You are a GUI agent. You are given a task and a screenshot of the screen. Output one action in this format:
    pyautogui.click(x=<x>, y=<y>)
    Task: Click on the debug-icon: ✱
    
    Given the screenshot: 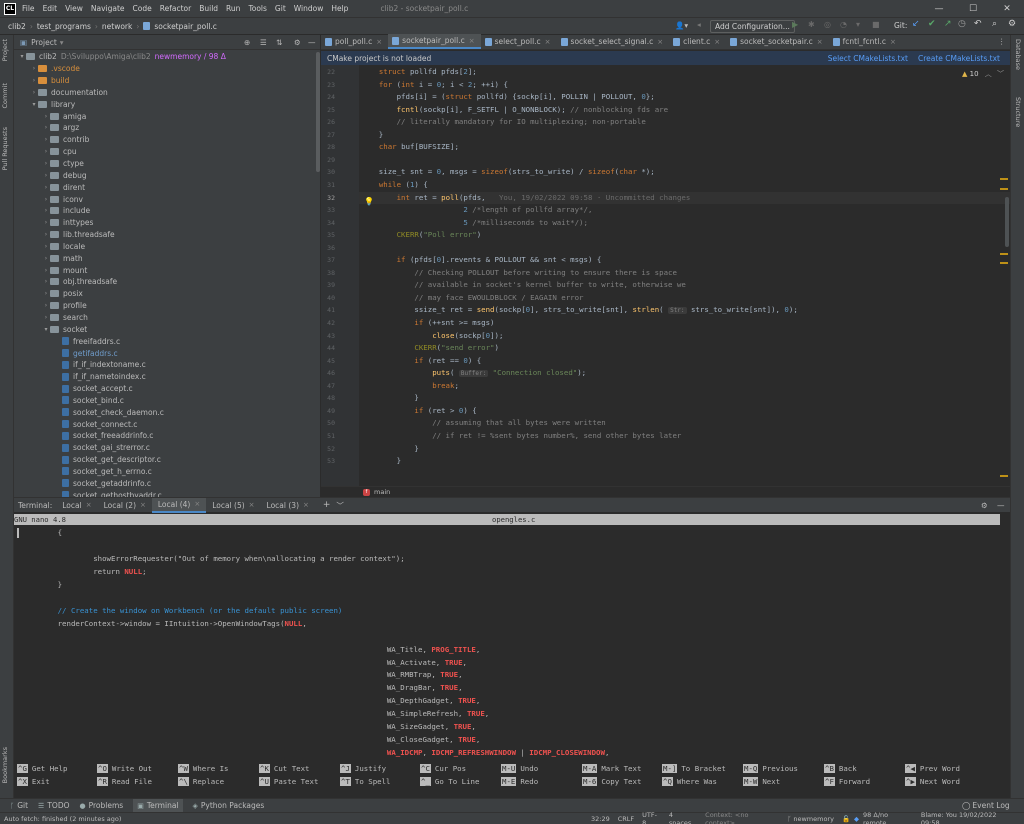 What is the action you would take?
    pyautogui.click(x=811, y=24)
    